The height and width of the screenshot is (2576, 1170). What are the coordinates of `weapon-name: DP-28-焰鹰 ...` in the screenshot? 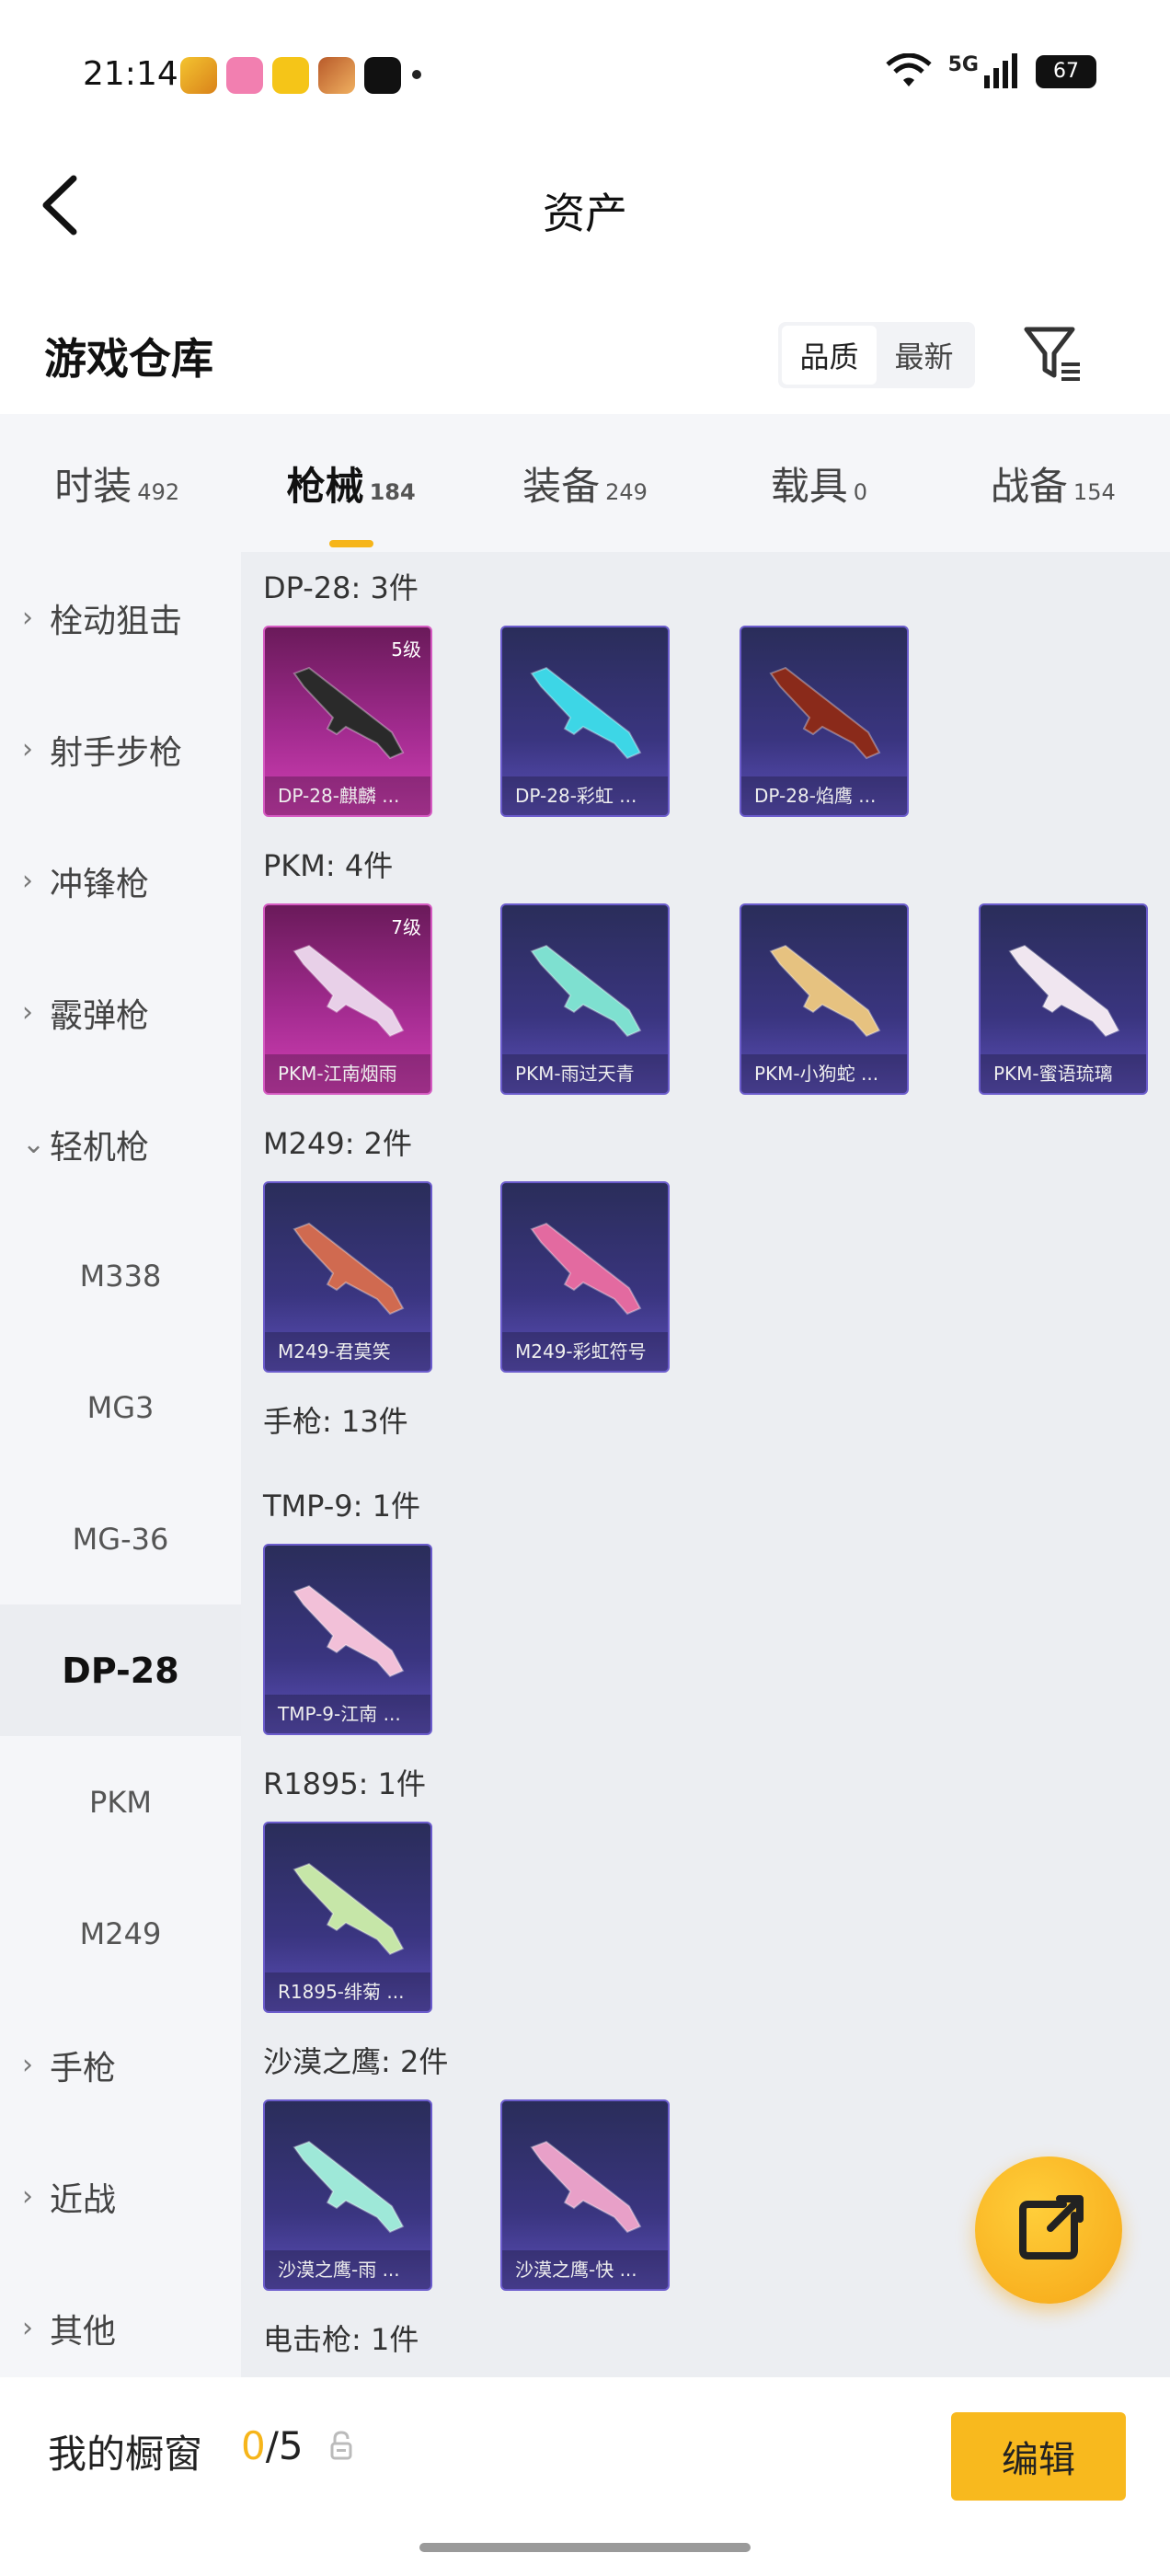 It's located at (824, 795).